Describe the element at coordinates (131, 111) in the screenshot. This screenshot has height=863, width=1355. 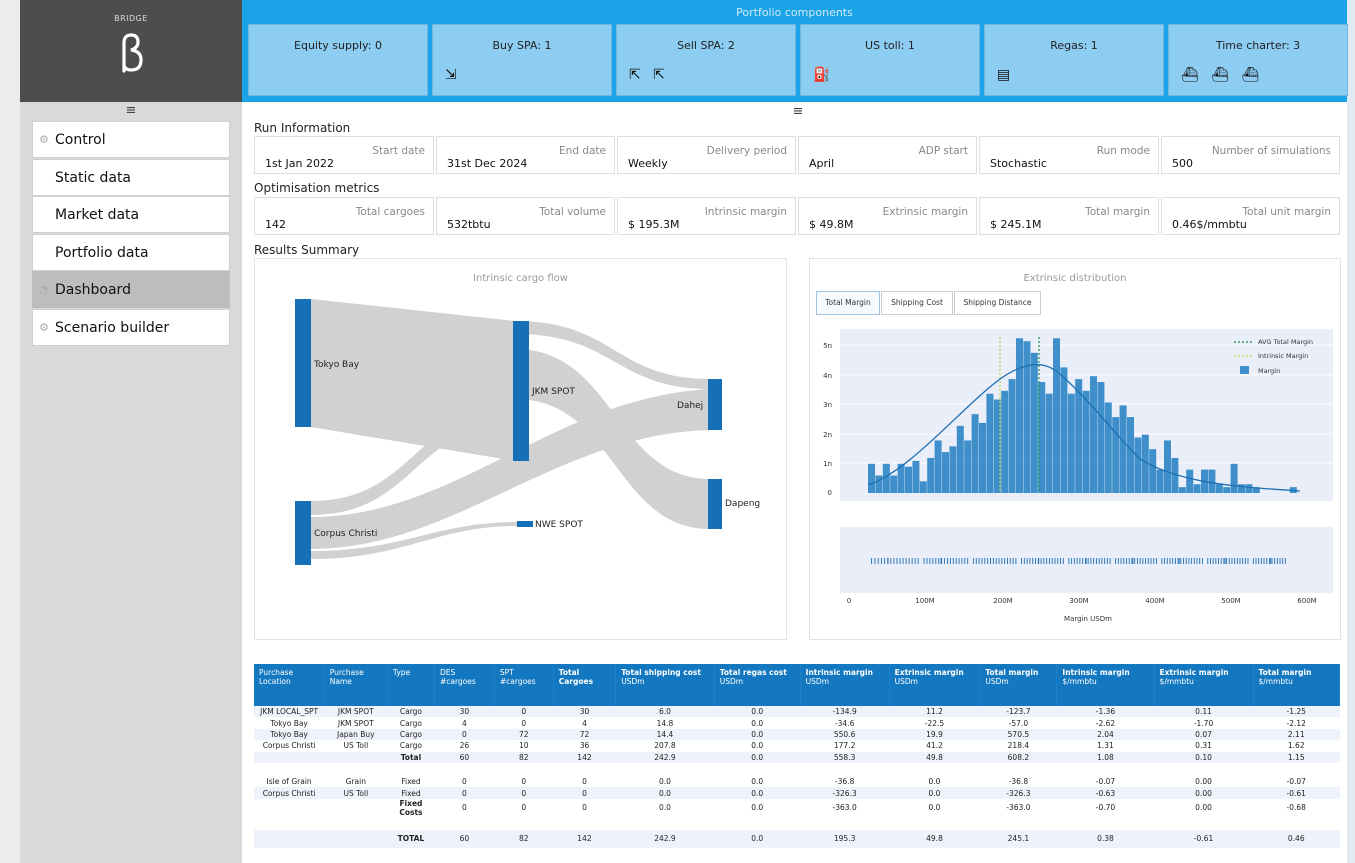
I see `sidebar-menu-icon: ≡` at that location.